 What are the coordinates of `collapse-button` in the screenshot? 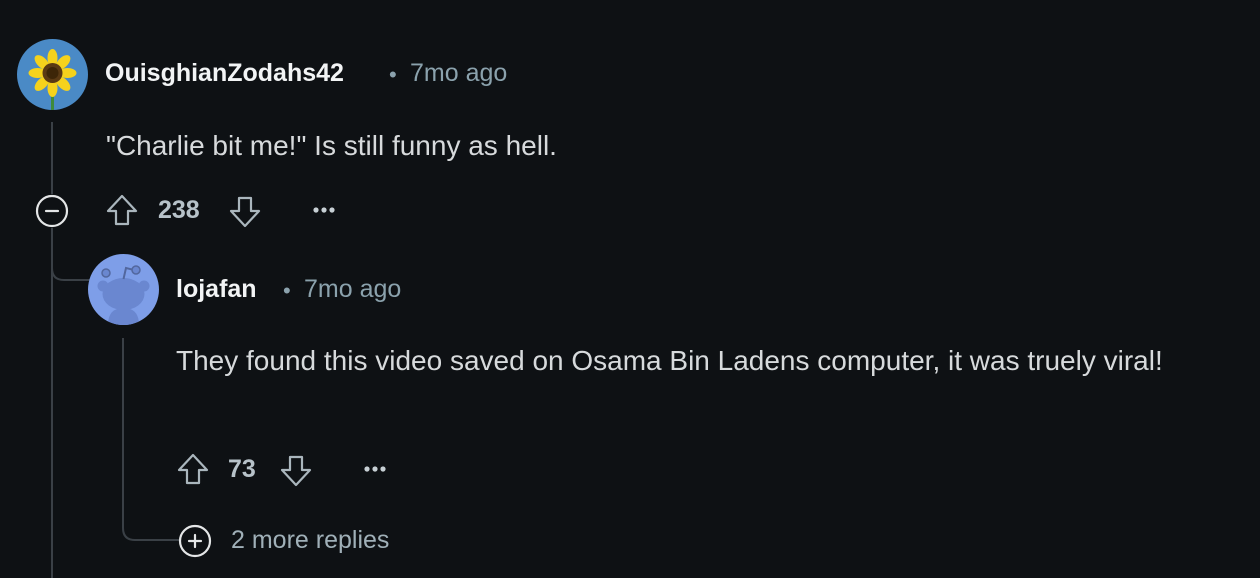 It's located at (52, 211).